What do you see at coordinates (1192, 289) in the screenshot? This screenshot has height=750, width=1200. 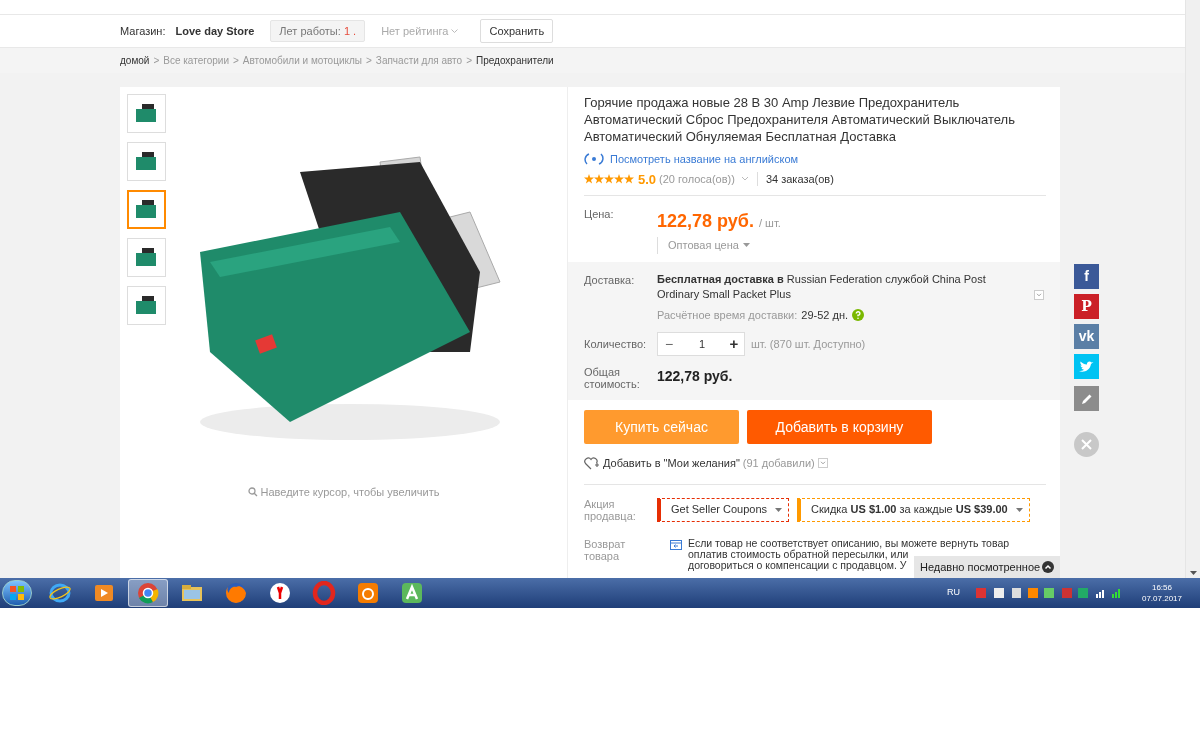 I see `scrollbar` at bounding box center [1192, 289].